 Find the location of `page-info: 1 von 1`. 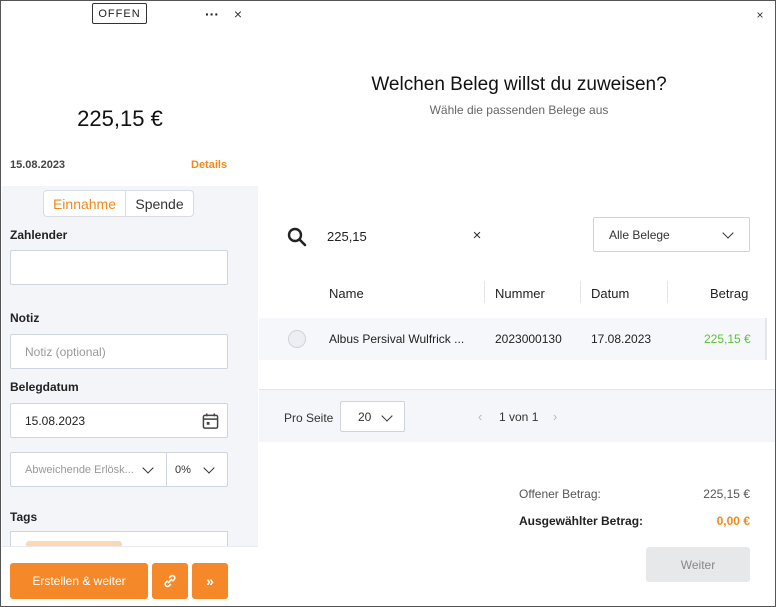

page-info: 1 von 1 is located at coordinates (519, 417).